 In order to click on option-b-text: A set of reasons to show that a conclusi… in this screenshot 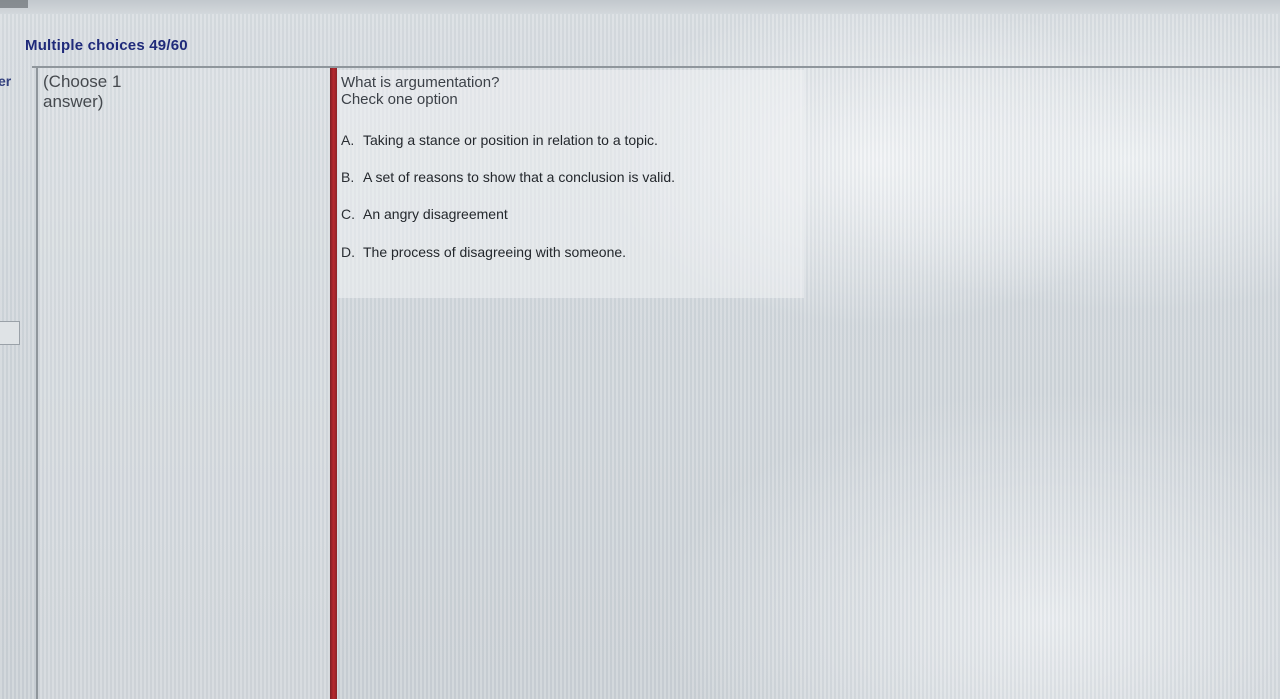, I will do `click(519, 177)`.